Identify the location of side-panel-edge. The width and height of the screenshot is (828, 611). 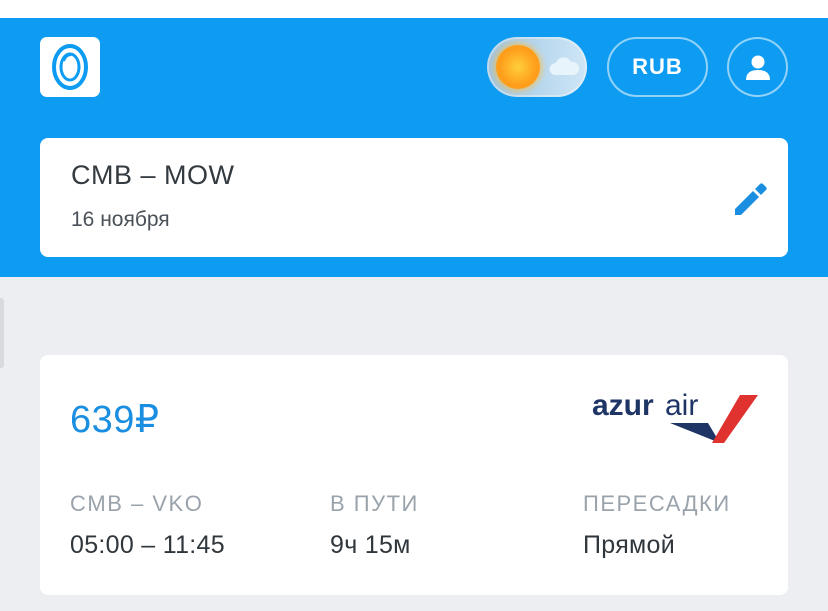
(2, 333).